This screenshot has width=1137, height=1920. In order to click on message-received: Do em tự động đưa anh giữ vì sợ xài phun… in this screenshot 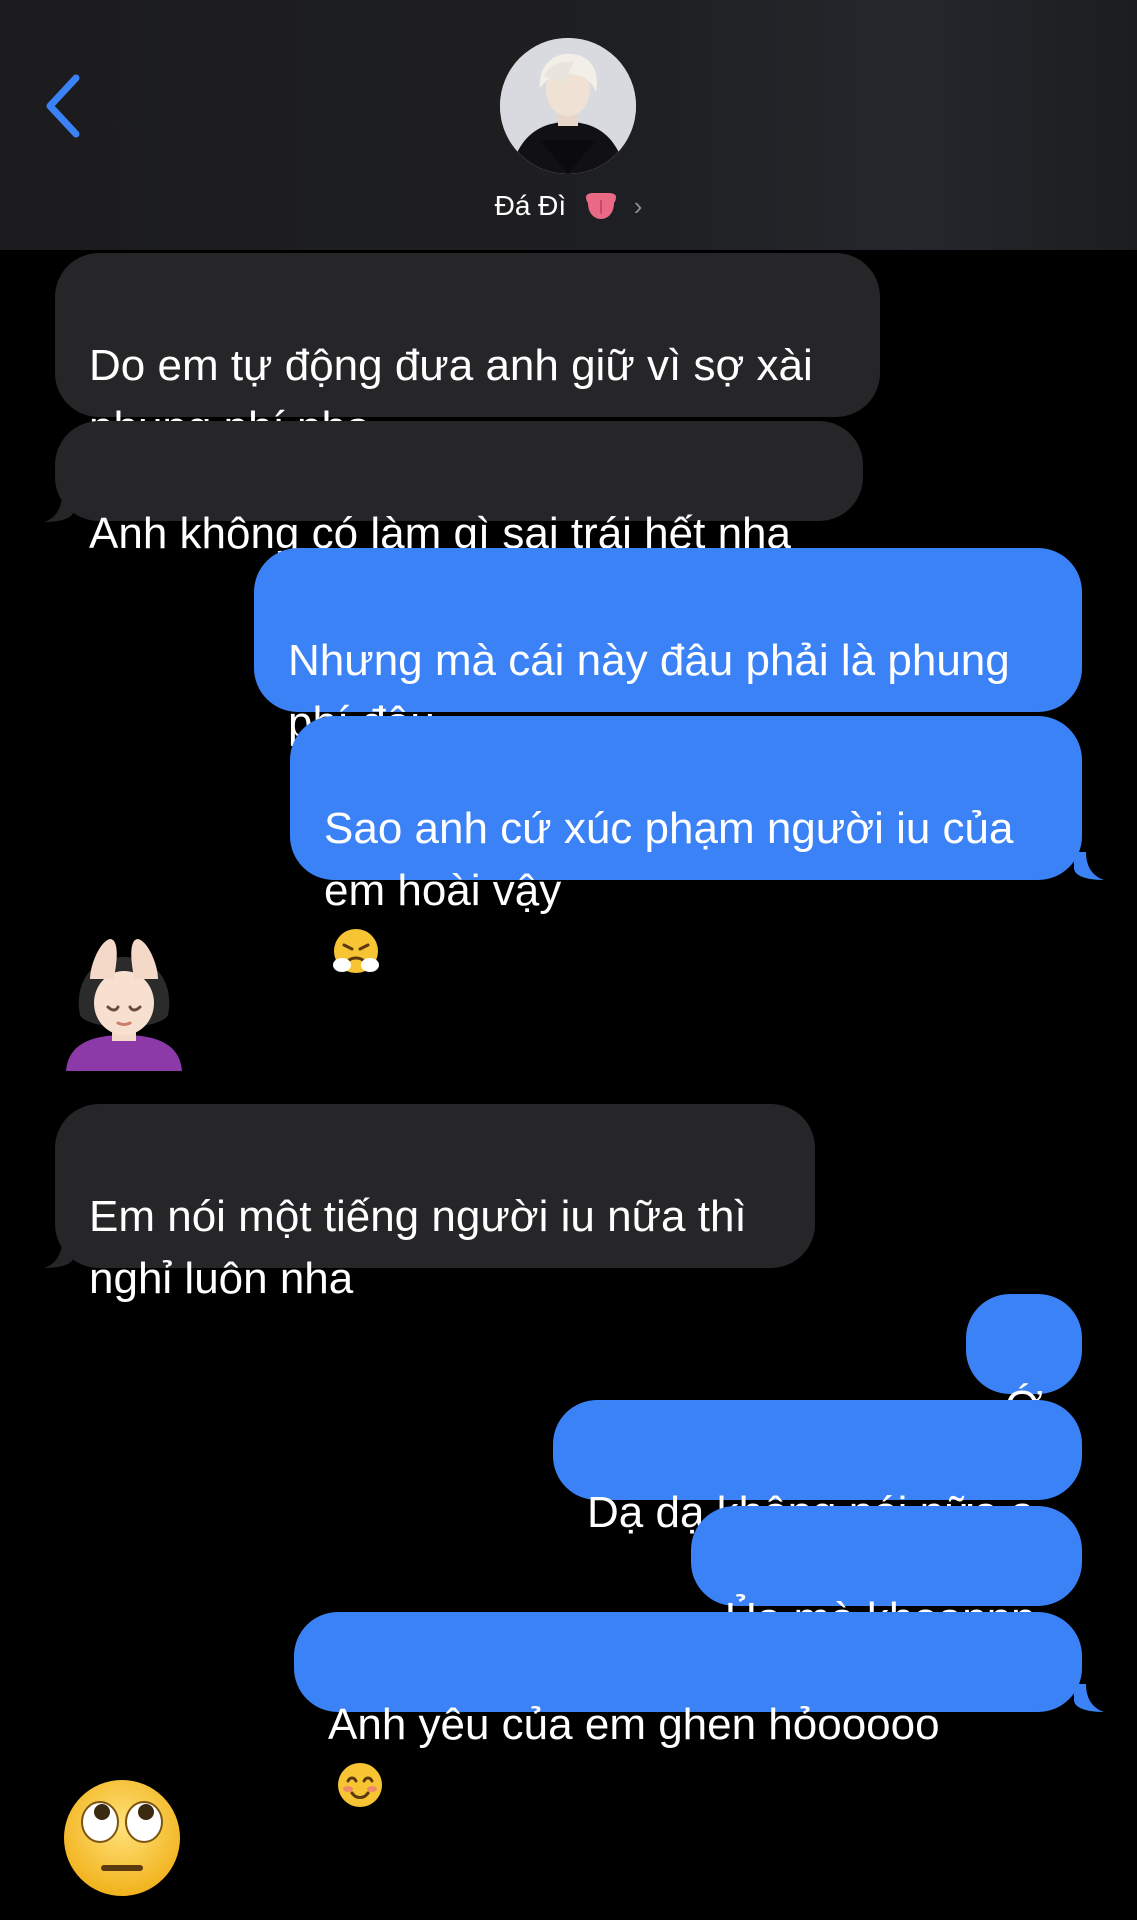, I will do `click(467, 352)`.